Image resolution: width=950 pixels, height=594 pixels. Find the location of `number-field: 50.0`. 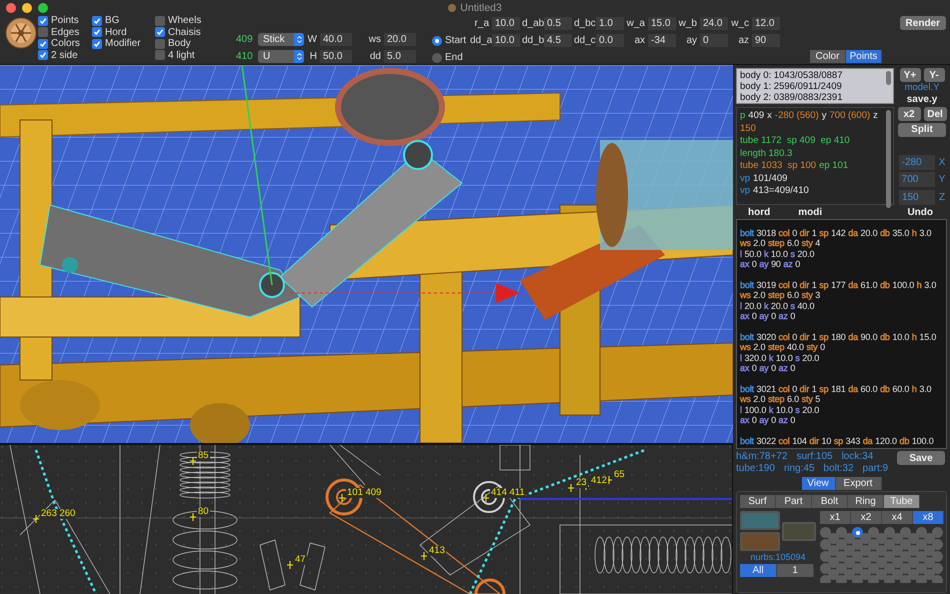

number-field: 50.0 is located at coordinates (336, 56).